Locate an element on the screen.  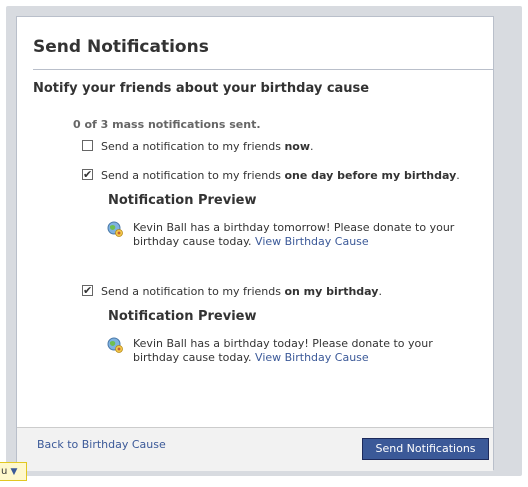
preview-title-day-before: Notification Preview is located at coordinates (182, 200).